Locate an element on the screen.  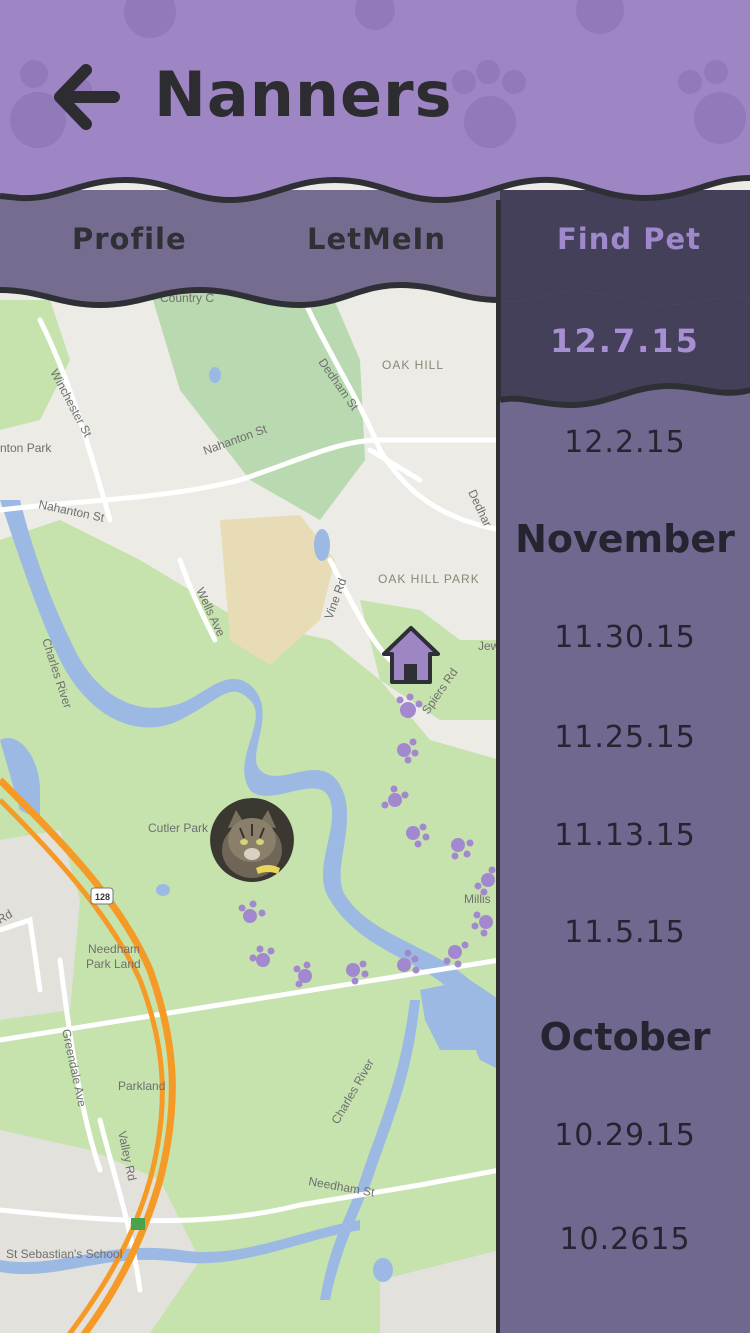
selected-date: 12.7.15 is located at coordinates (625, 341).